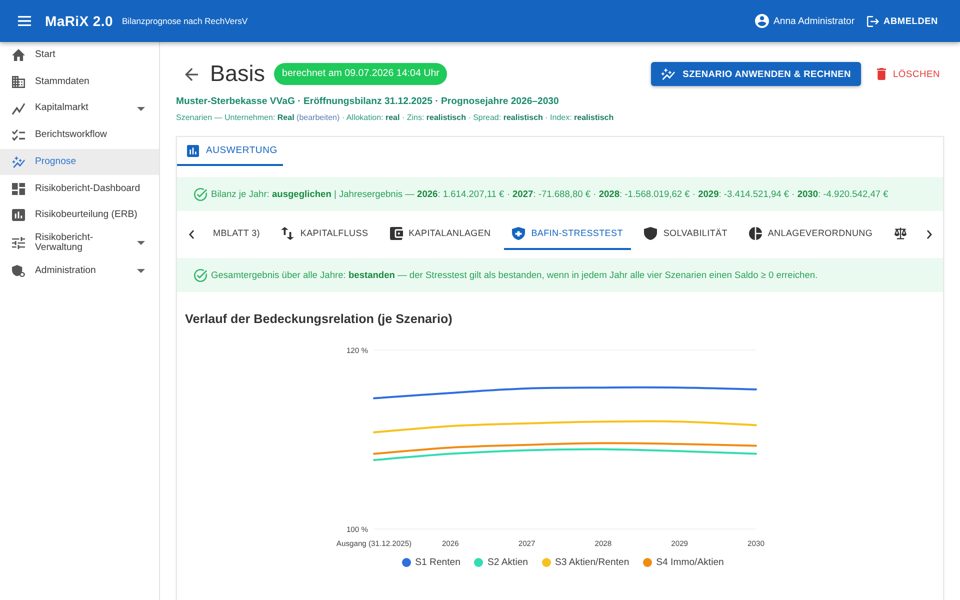  I want to click on tab: BAFIN-STRESSTEST, so click(567, 234).